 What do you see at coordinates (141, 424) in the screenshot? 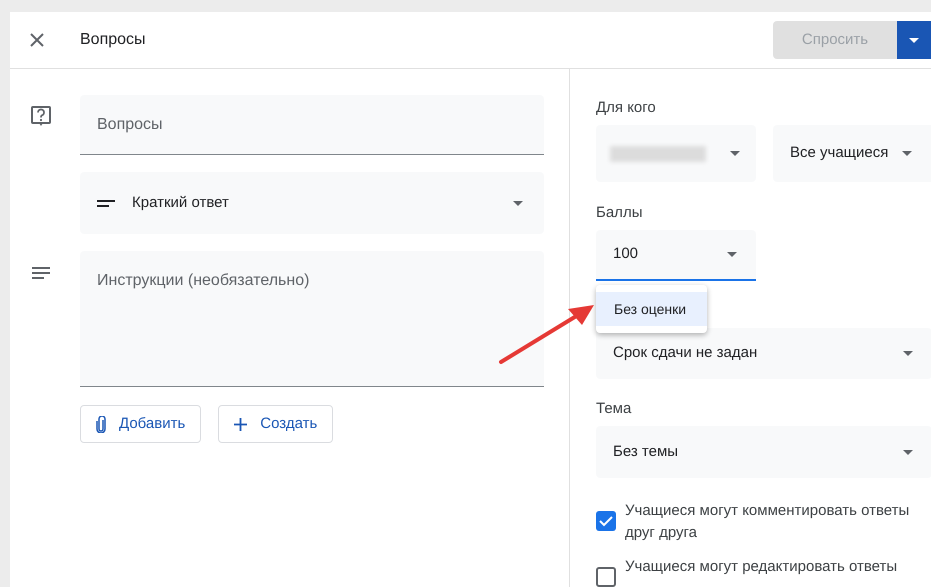
I see `attach-button: Добавить` at bounding box center [141, 424].